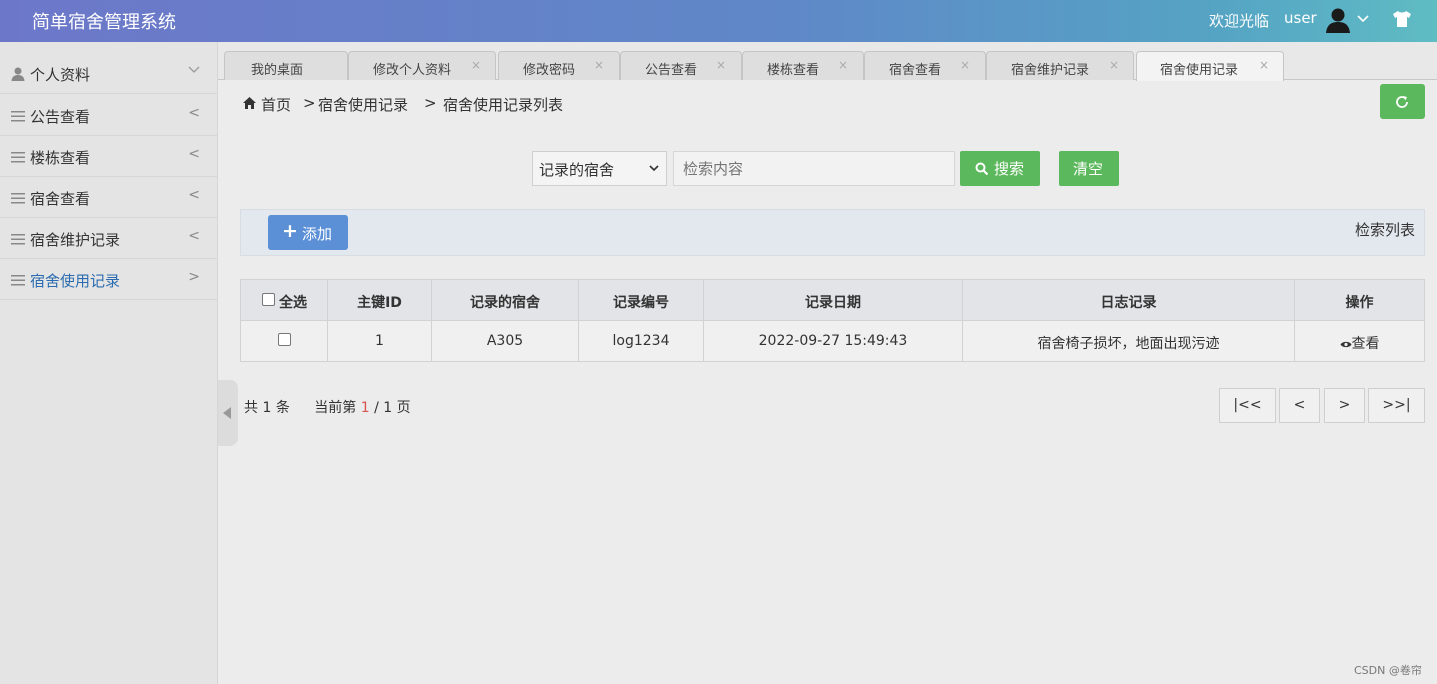 The image size is (1437, 684). I want to click on tab-label: 修改密码, so click(549, 70).